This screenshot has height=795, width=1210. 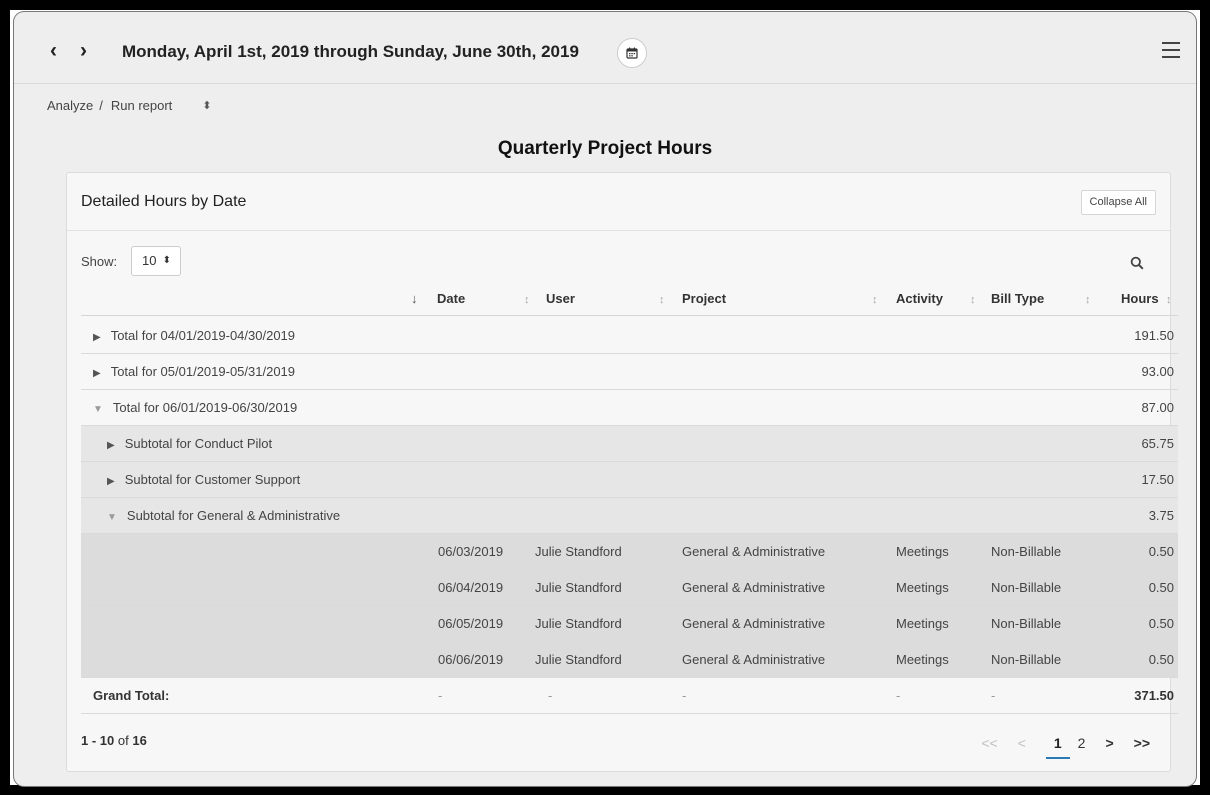 What do you see at coordinates (629, 336) in the screenshot?
I see `table-row: ▶ Total for 04/01/2019-04/30/2019 191.50` at bounding box center [629, 336].